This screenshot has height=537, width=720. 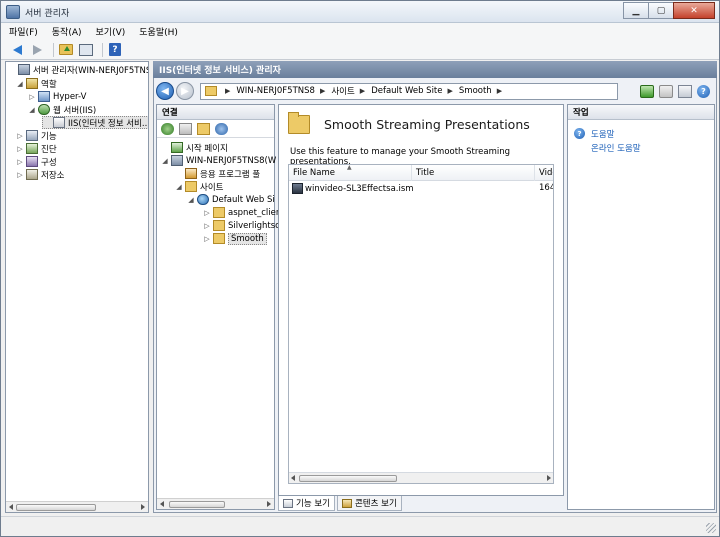 I want to click on conn-item-default-web-site: ◢ Default Web Si, so click(x=231, y=199).